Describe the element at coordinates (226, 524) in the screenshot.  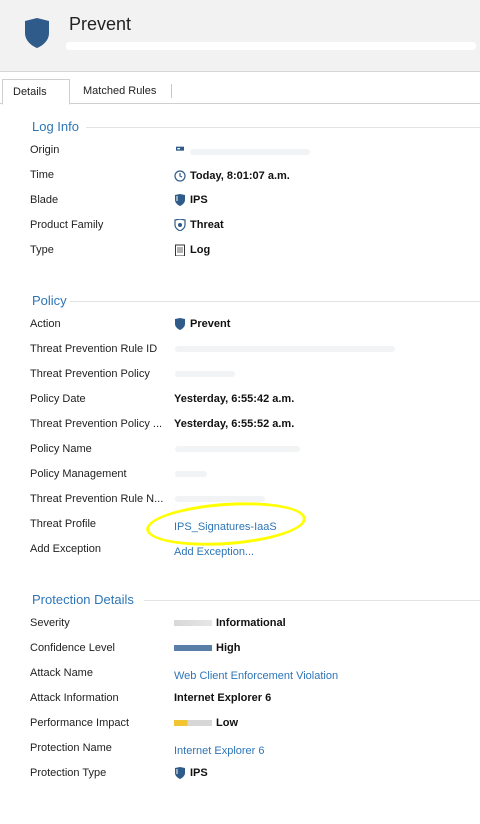
I see `yellow-highlight-circle` at that location.